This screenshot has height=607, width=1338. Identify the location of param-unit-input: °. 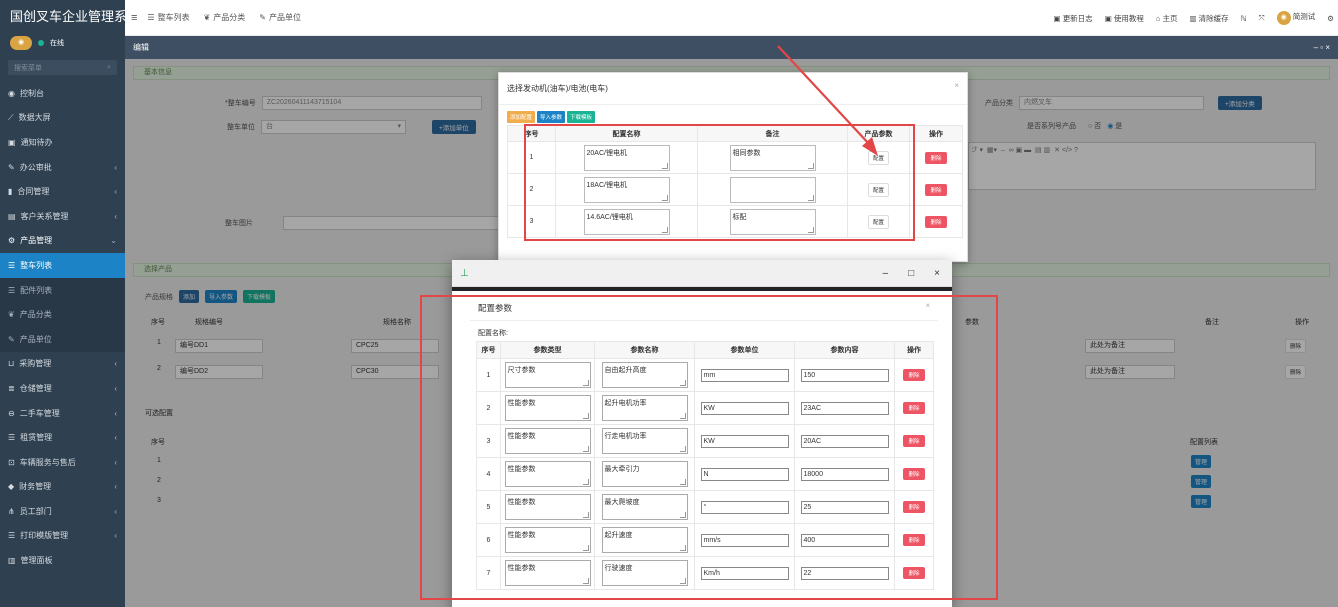
(744, 507).